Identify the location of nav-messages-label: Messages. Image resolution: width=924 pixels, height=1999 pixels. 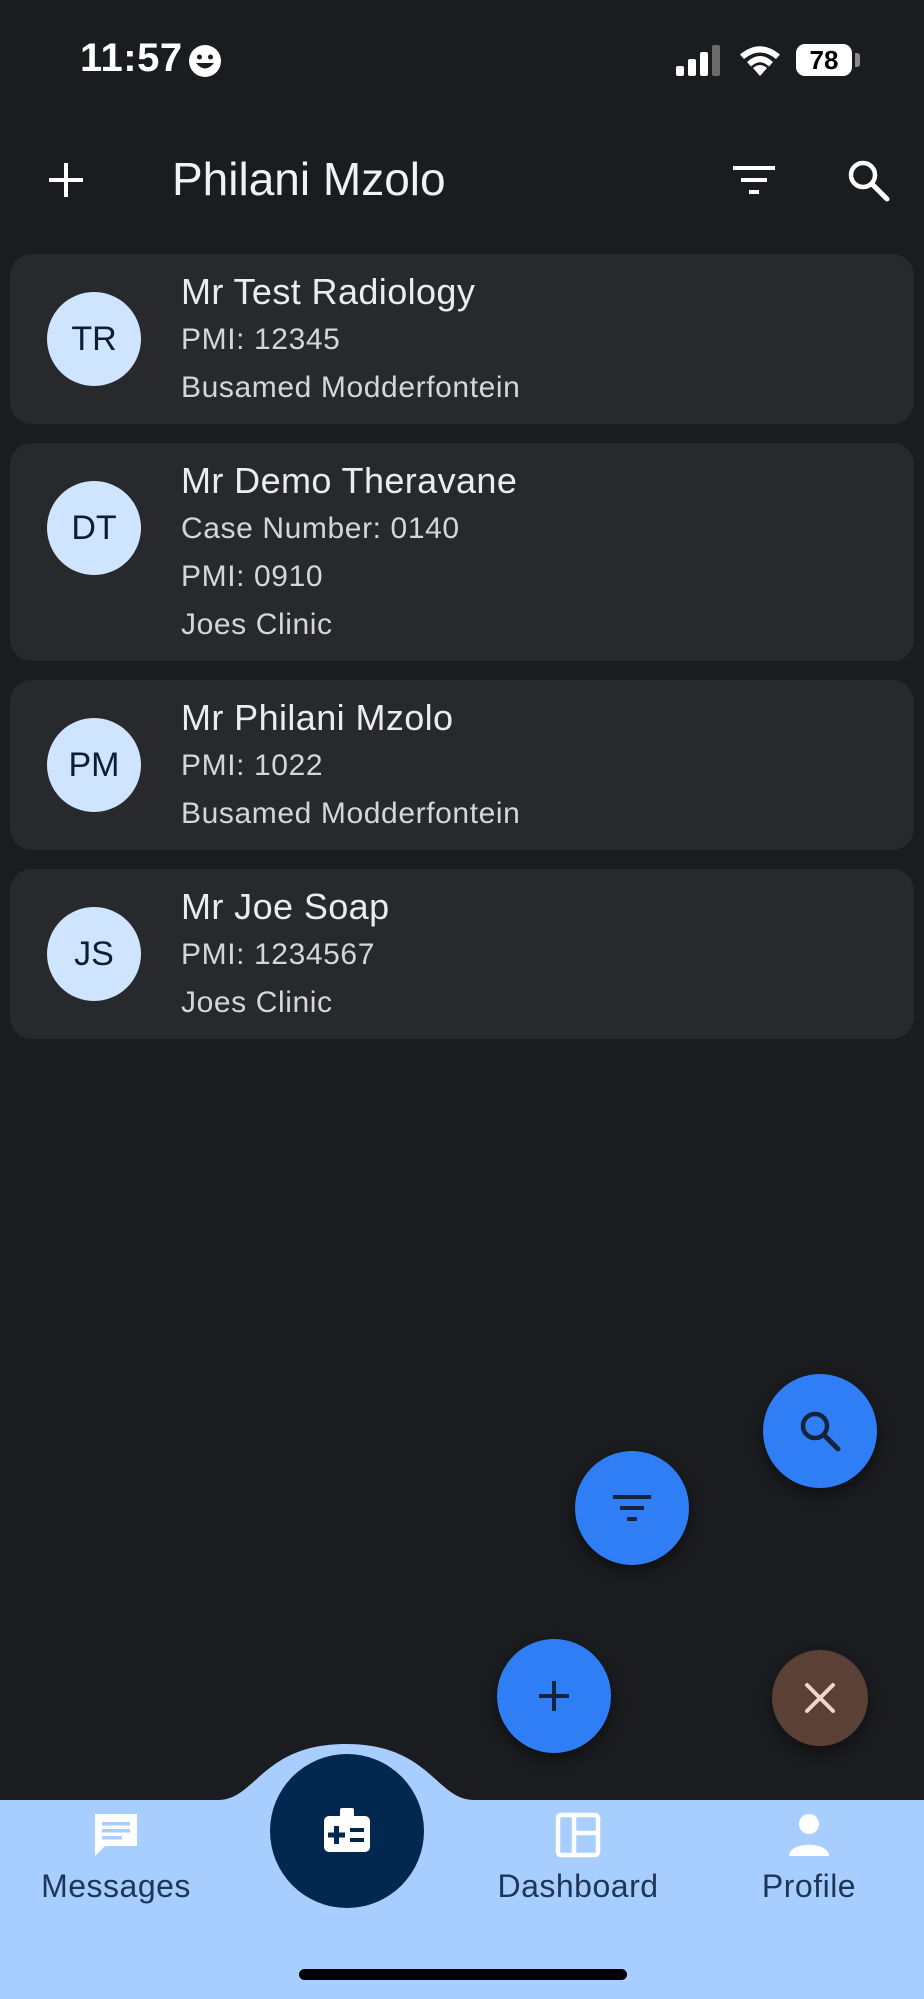
(116, 1886).